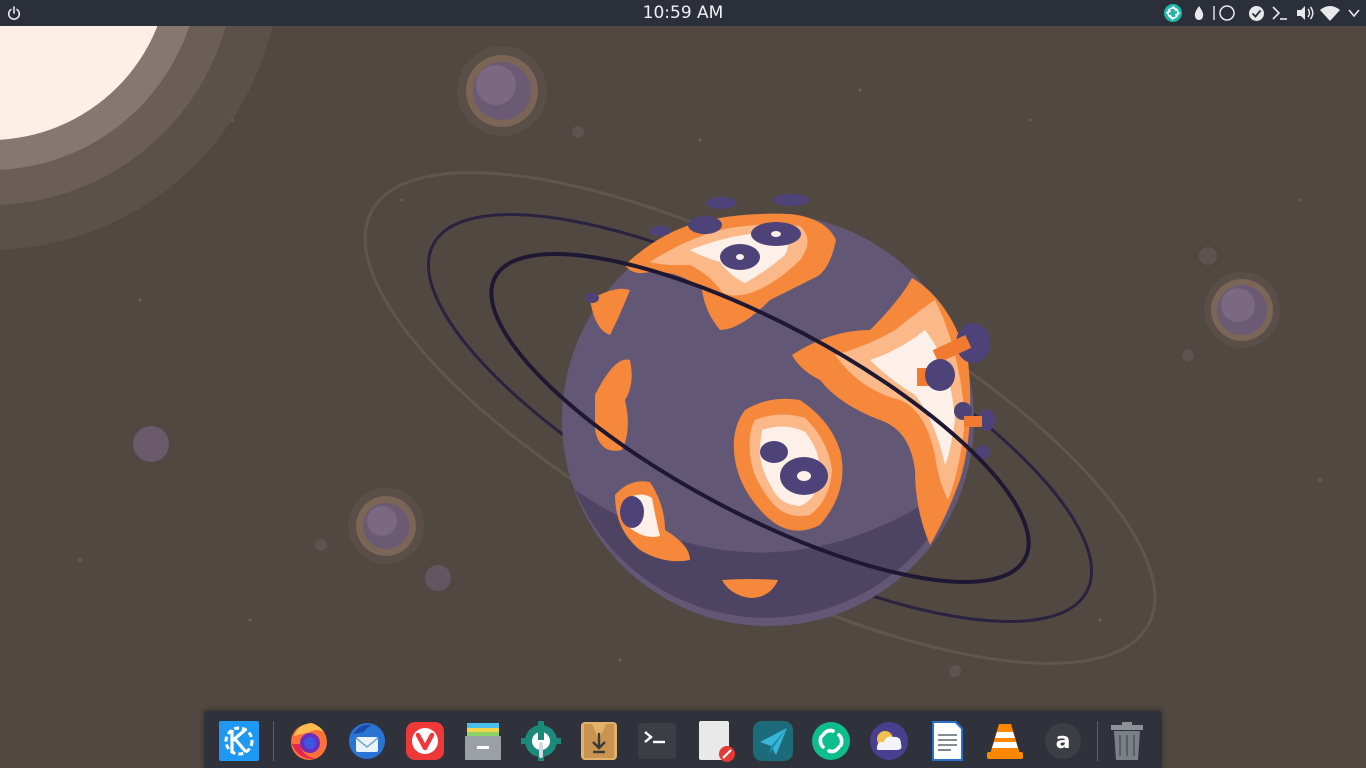  I want to click on vlc-icon, so click(1005, 741).